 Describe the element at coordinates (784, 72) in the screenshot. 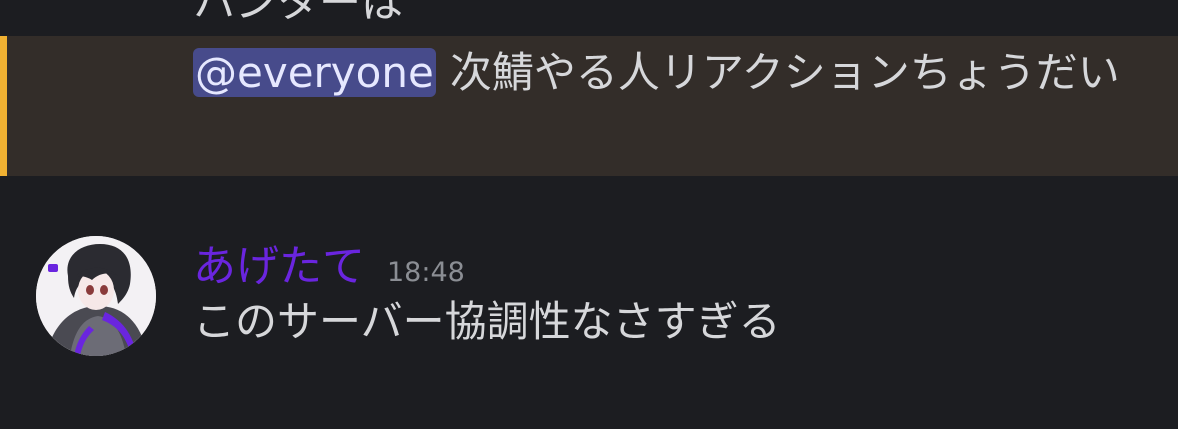

I see `mention-message-text: 次鯖やる人リアクションちょうだい` at that location.